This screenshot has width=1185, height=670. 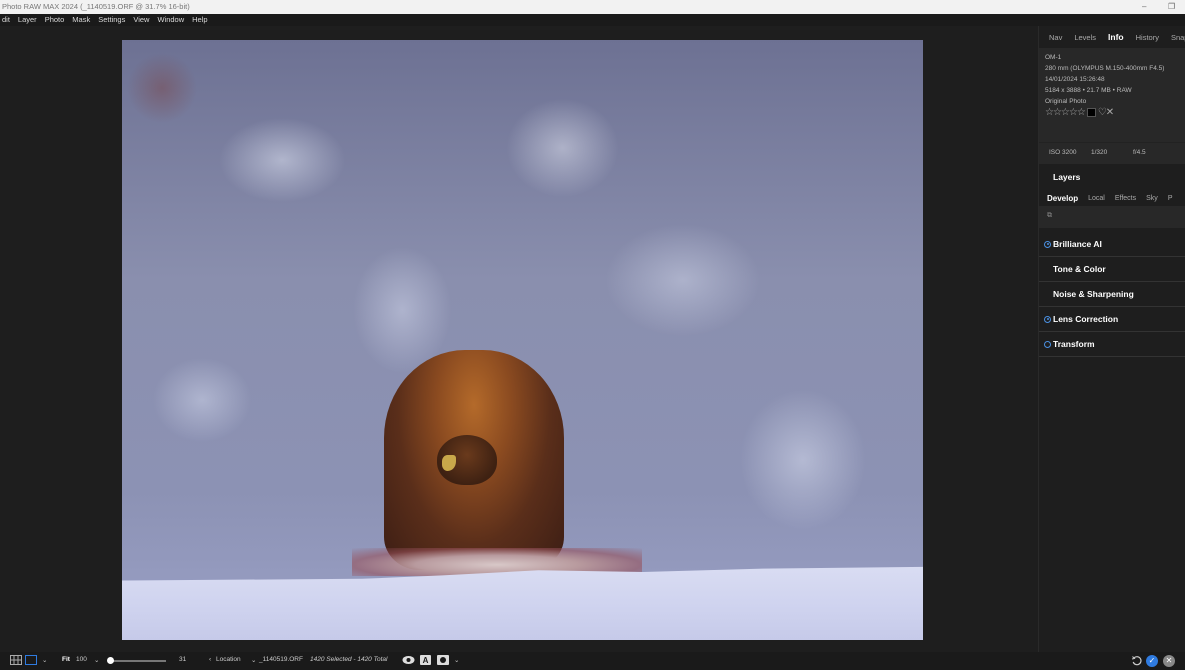 I want to click on single-view-icon, so click(x=31, y=661).